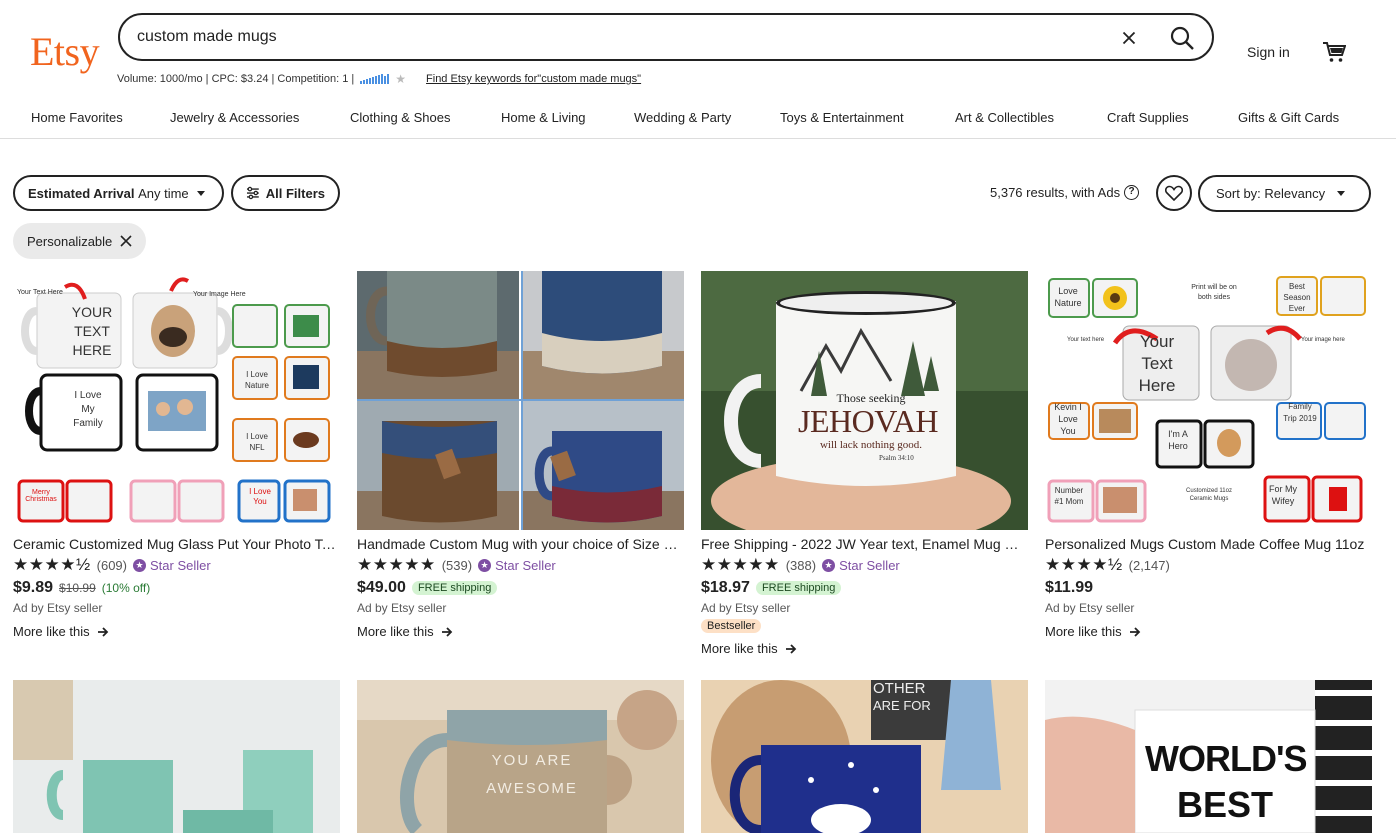 This screenshot has width=1396, height=833. I want to click on green-mugs-image, so click(176, 756).